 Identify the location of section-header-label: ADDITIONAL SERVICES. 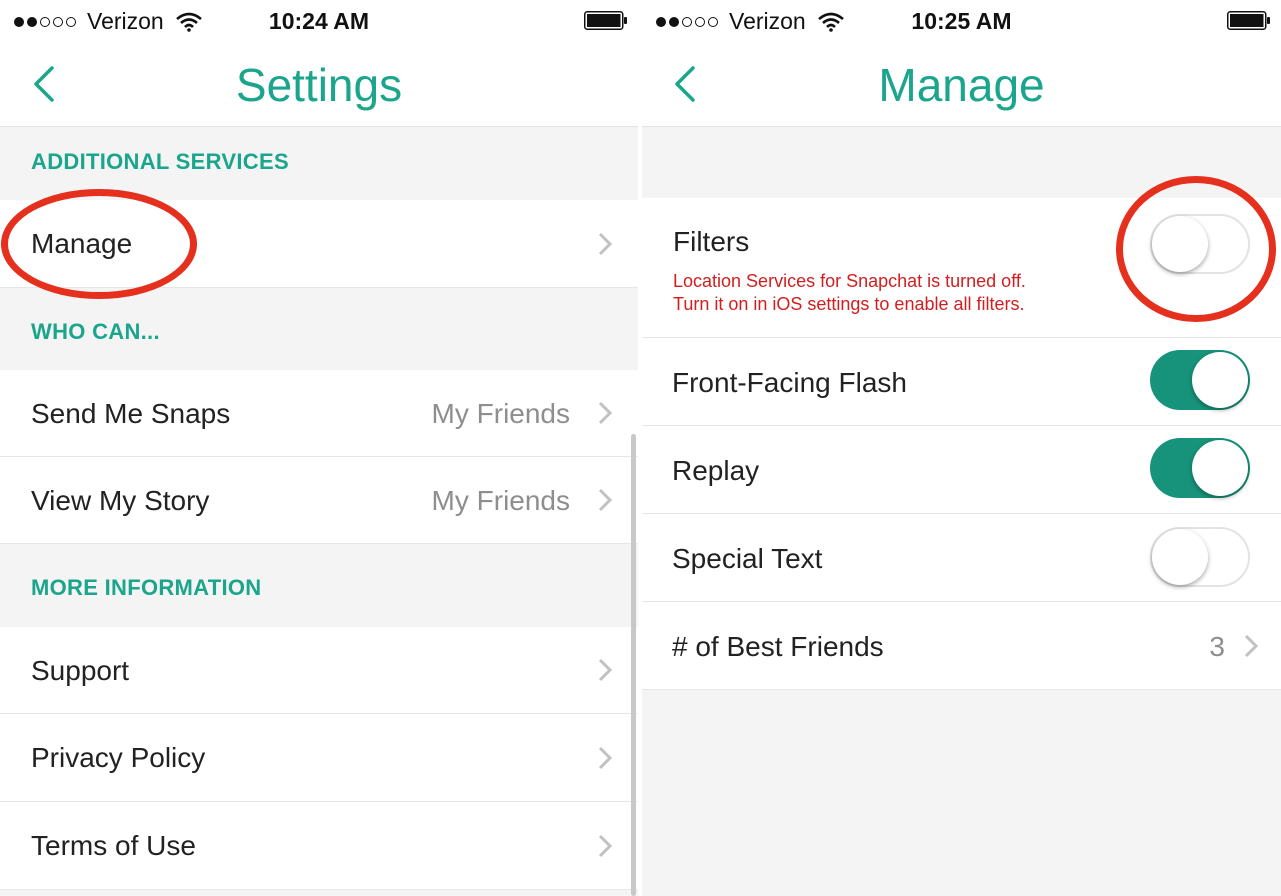
(160, 161).